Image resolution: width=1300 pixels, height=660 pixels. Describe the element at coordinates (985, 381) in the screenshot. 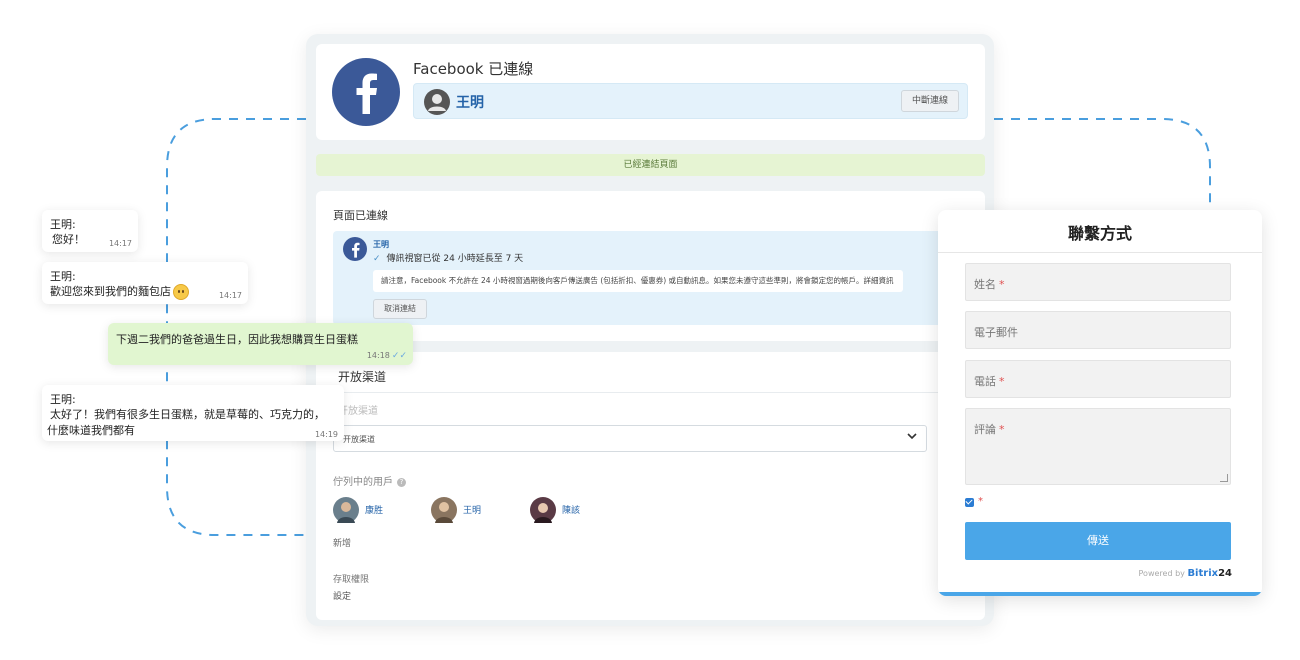

I see `phone-label-text: 電話` at that location.